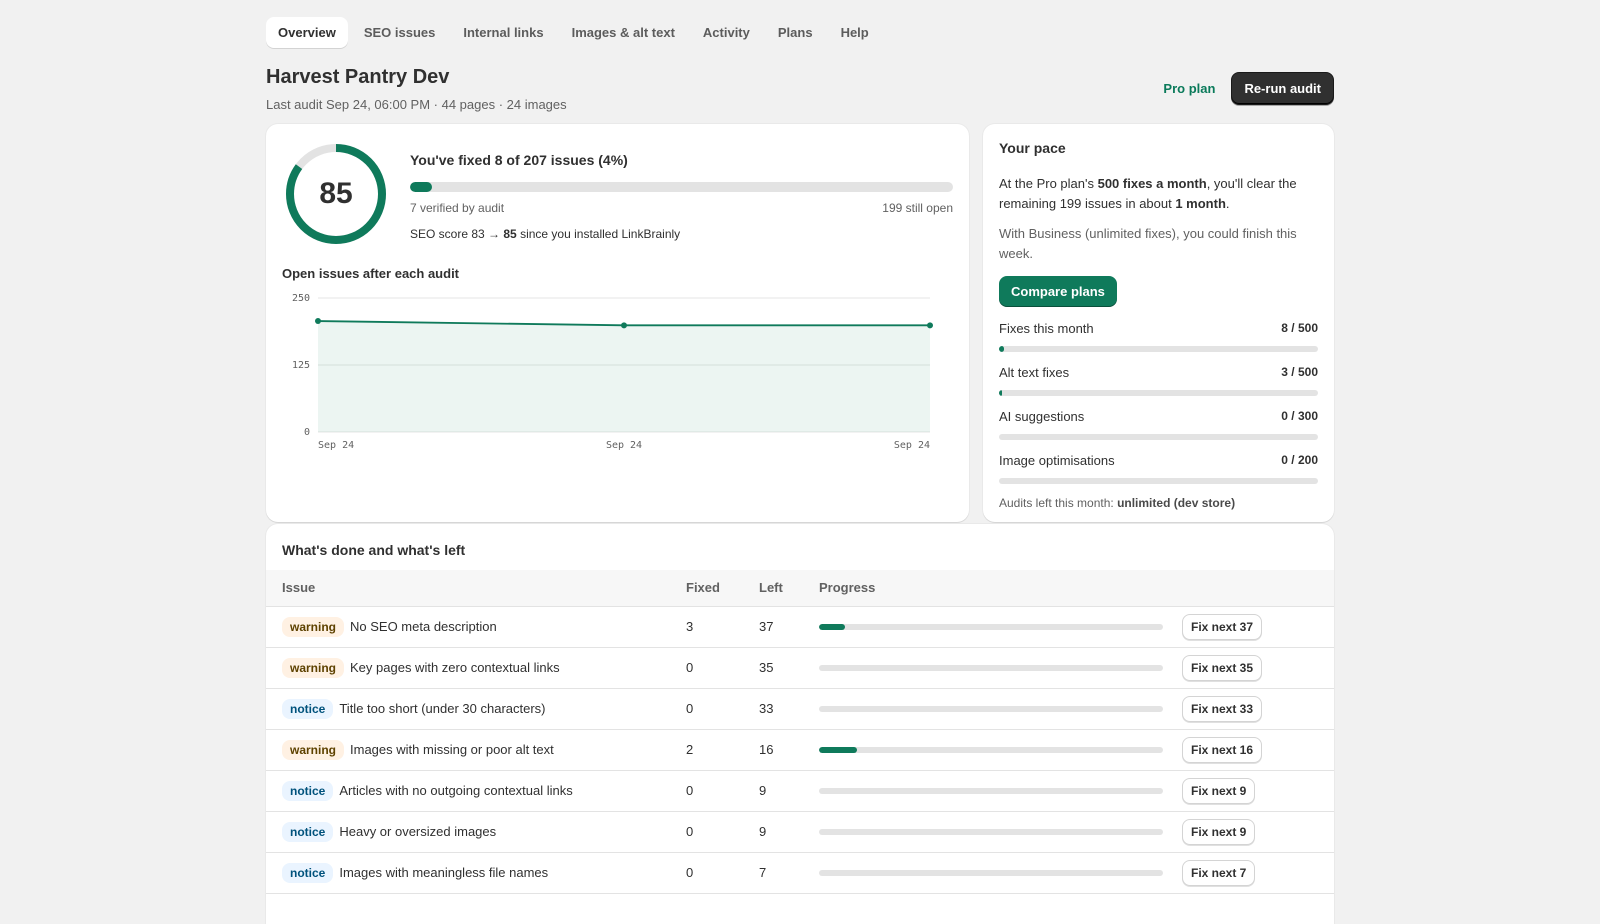 This screenshot has width=1600, height=924. What do you see at coordinates (800, 588) in the screenshot?
I see `table-header-row: Issue Fixed Left Progress` at bounding box center [800, 588].